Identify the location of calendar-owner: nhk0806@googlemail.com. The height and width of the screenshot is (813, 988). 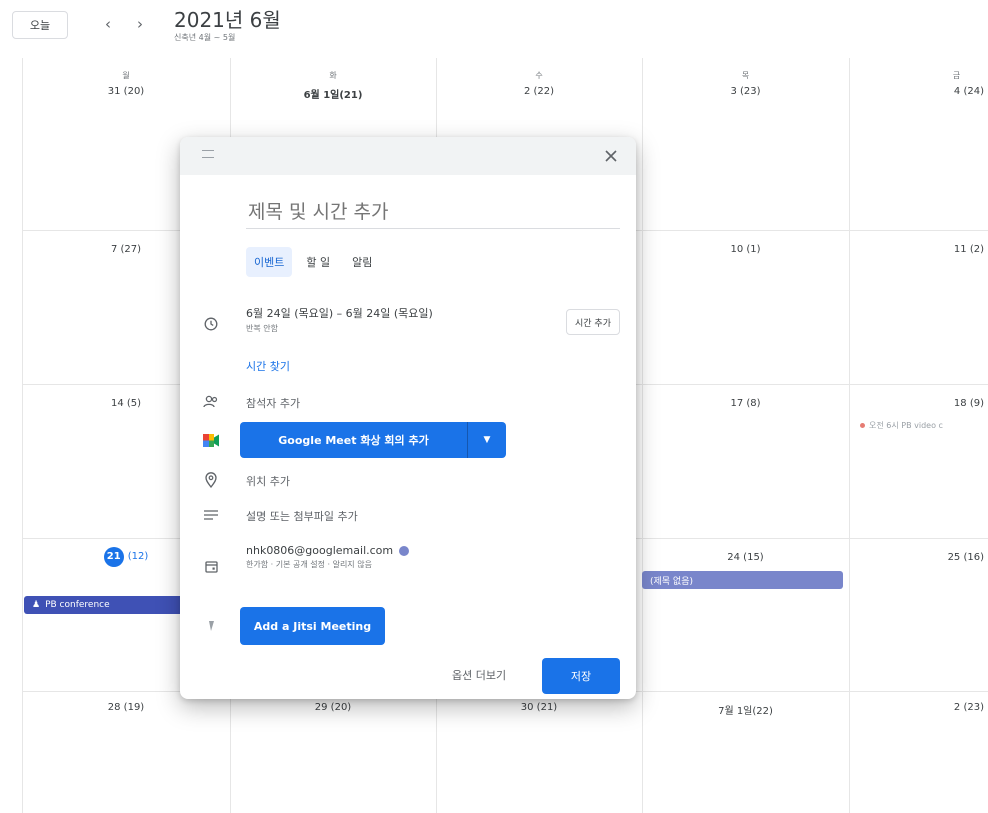
(328, 550).